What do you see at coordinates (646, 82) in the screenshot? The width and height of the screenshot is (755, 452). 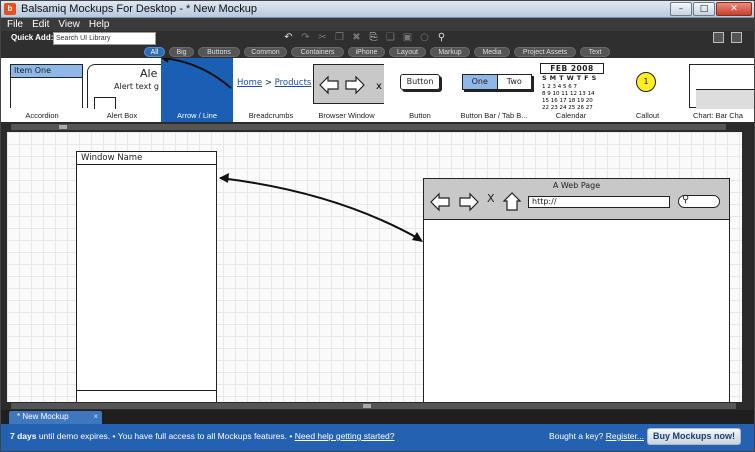 I see `callout-preview: 1` at bounding box center [646, 82].